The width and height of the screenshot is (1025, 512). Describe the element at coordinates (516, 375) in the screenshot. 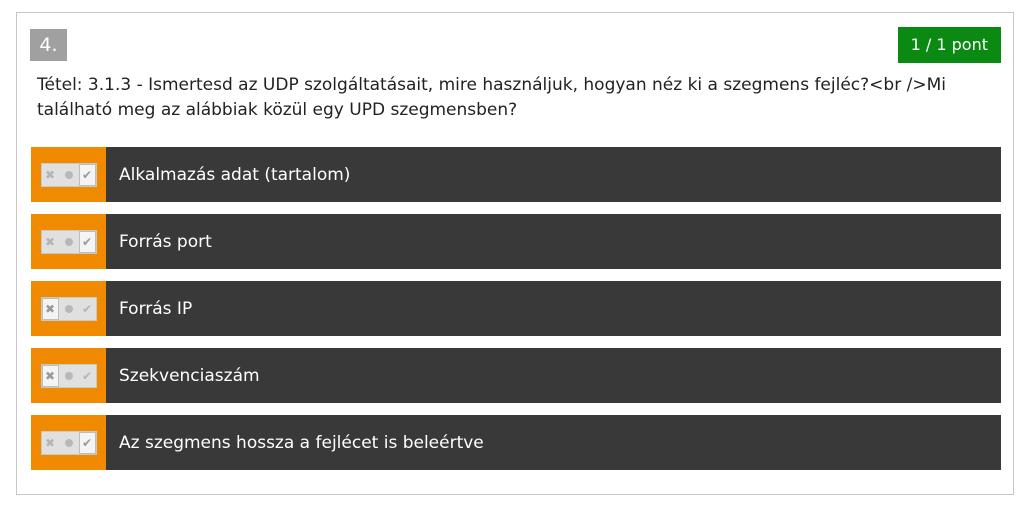

I see `answer-option: ✖ ✔ Szekvenciaszám` at that location.